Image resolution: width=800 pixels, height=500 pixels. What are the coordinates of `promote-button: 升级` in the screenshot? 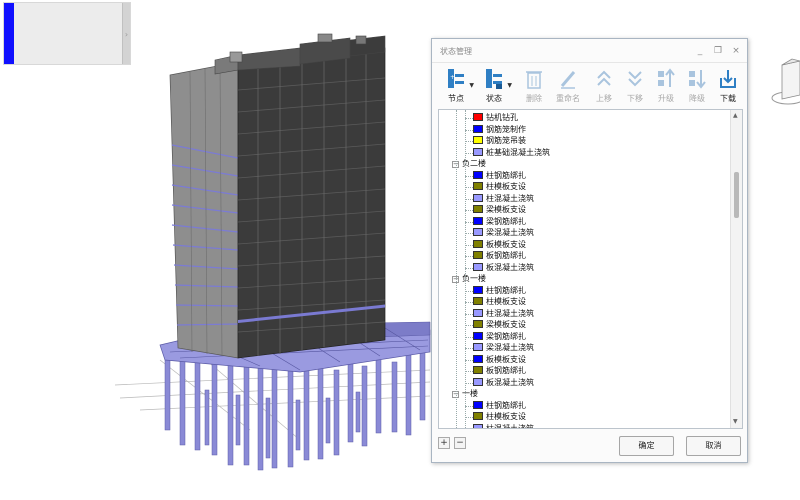 It's located at (666, 88).